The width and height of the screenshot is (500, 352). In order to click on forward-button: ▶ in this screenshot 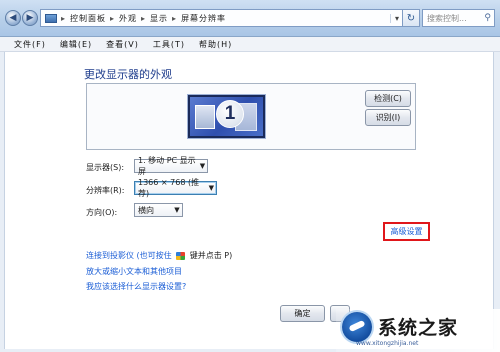, I will do `click(30, 18)`.